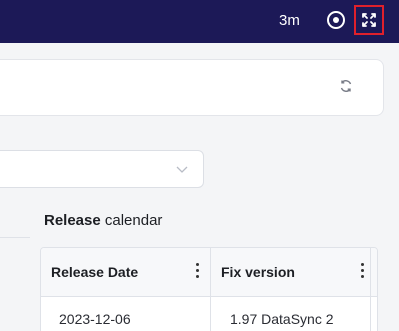 The image size is (399, 331). I want to click on column-header-fix-version: Fix version, so click(294, 272).